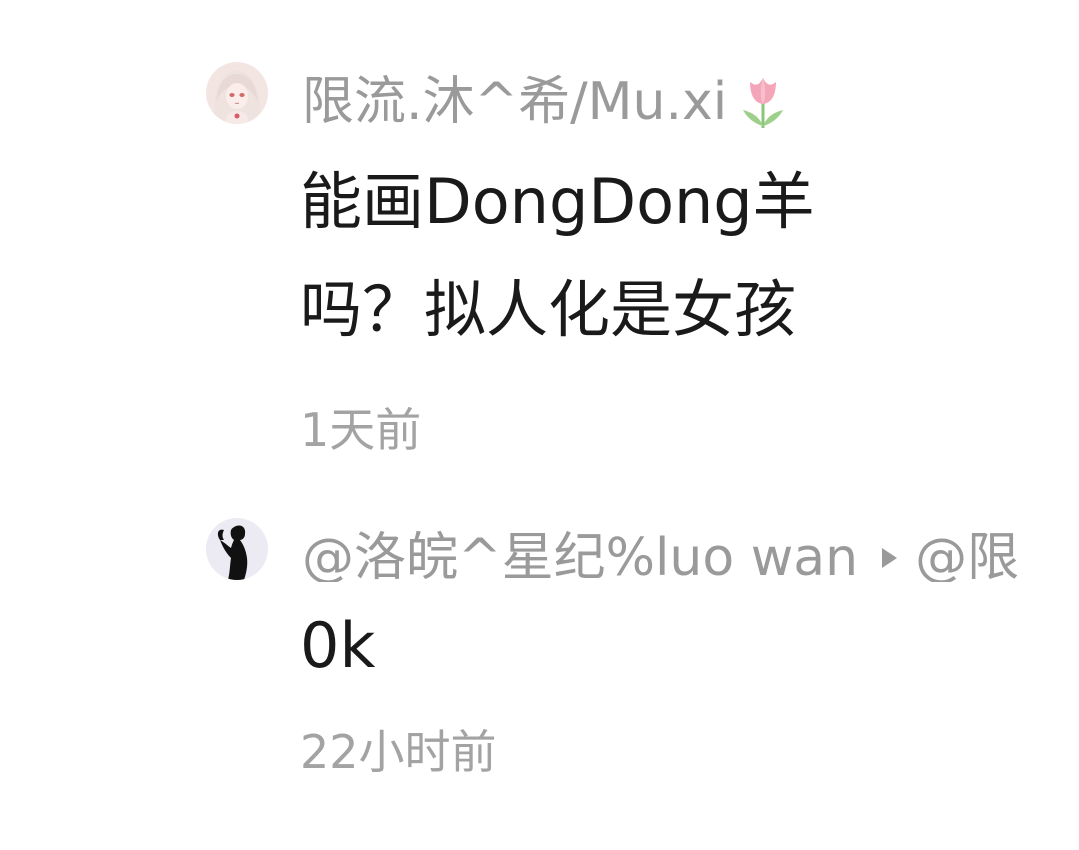 This screenshot has width=1079, height=850. What do you see at coordinates (338, 645) in the screenshot?
I see `comment-text: 0k` at bounding box center [338, 645].